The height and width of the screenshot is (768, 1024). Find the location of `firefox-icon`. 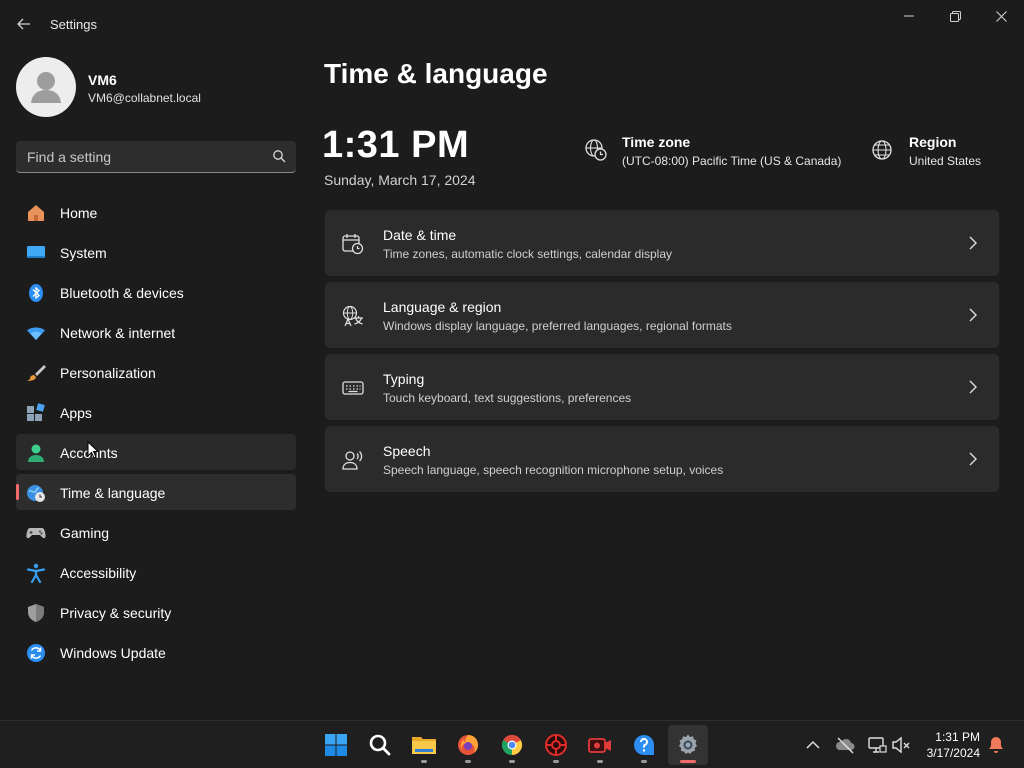

firefox-icon is located at coordinates (468, 745).